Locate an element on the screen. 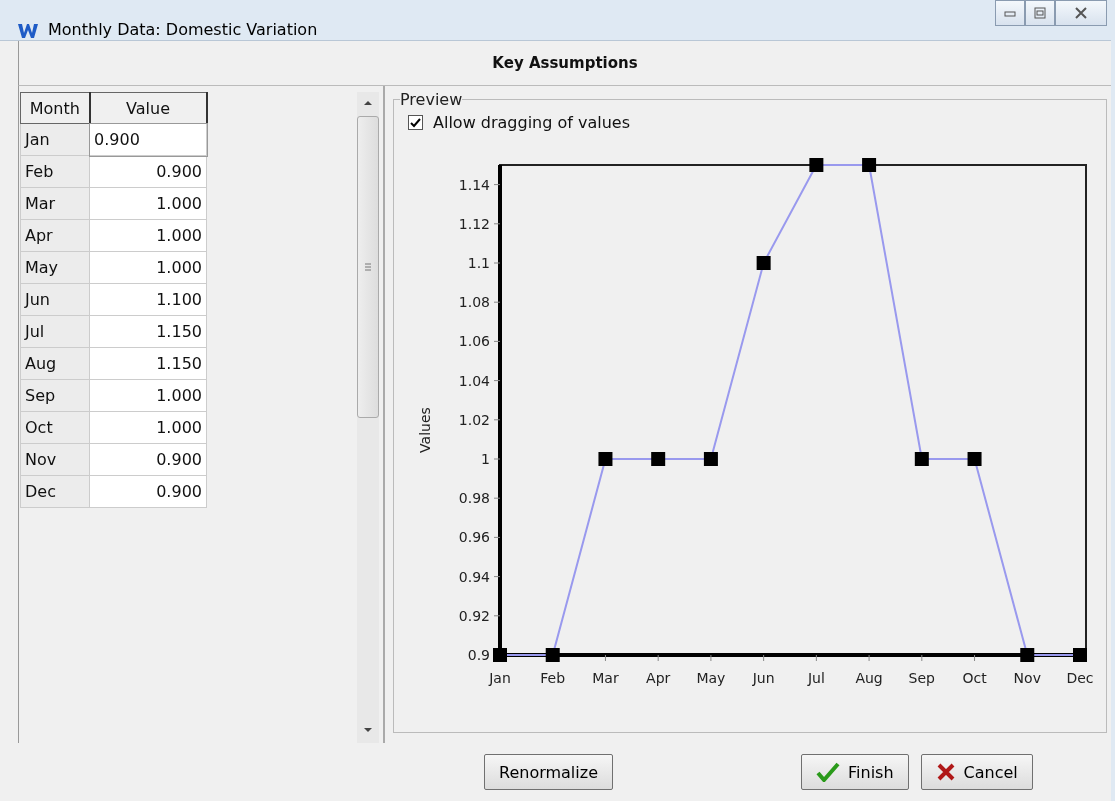 Image resolution: width=1115 pixels, height=801 pixels. y-tick-label: 0.92 is located at coordinates (474, 615).